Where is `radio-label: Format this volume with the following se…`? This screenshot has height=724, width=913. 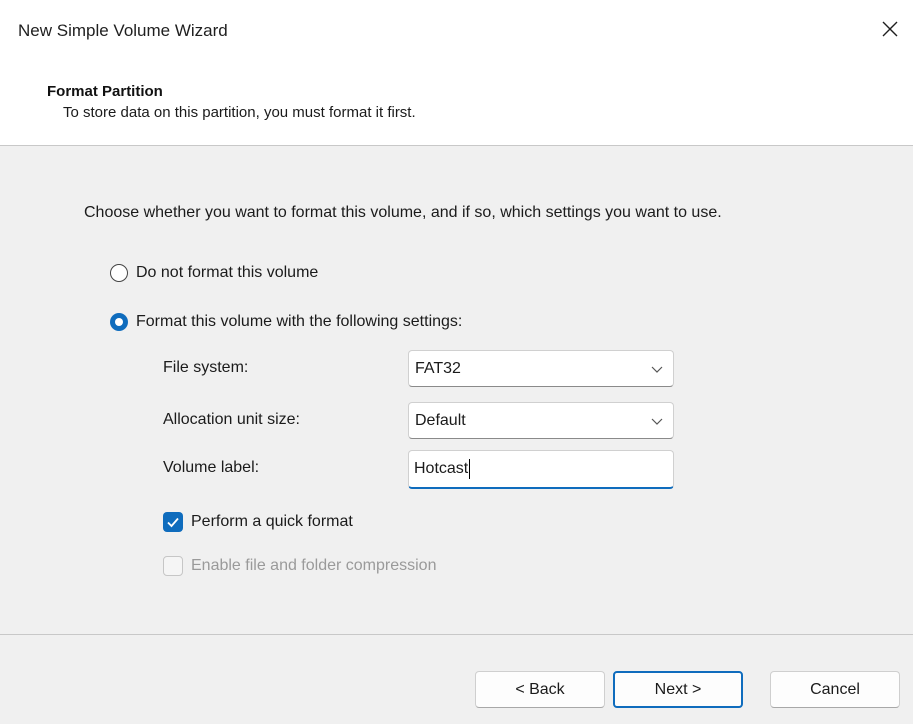 radio-label: Format this volume with the following se… is located at coordinates (299, 321).